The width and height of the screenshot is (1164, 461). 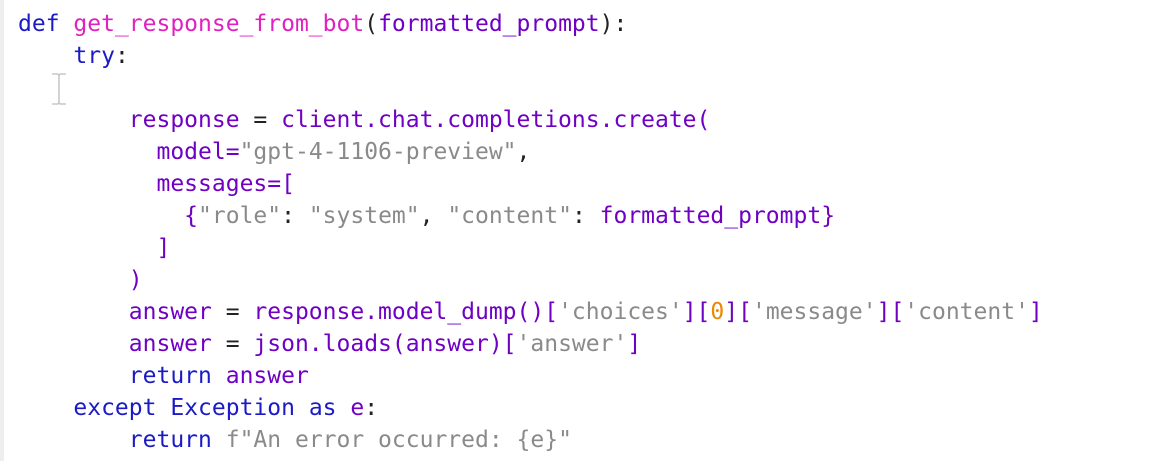 What do you see at coordinates (163, 248) in the screenshot?
I see `code-line-8: ]` at bounding box center [163, 248].